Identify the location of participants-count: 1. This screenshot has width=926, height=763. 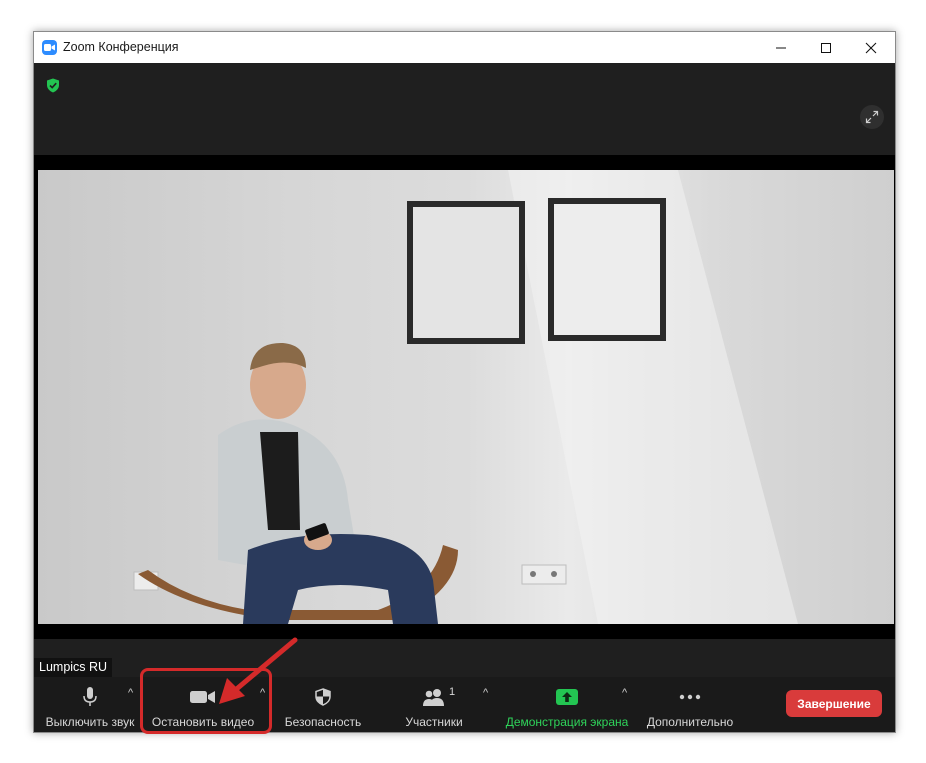
(452, 692).